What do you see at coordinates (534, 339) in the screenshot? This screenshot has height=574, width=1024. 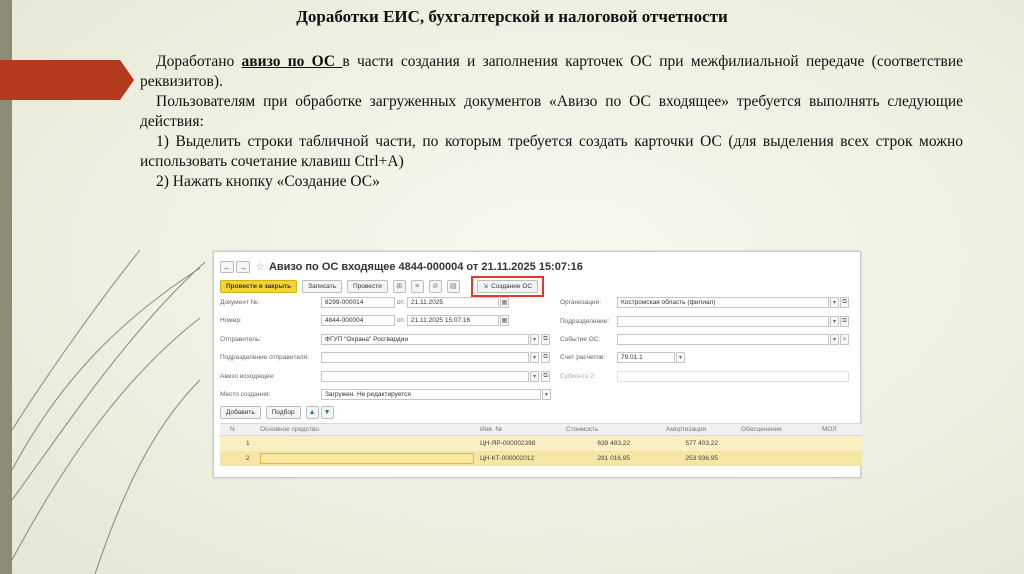 I see `sender-dropdown-icon: ▾` at bounding box center [534, 339].